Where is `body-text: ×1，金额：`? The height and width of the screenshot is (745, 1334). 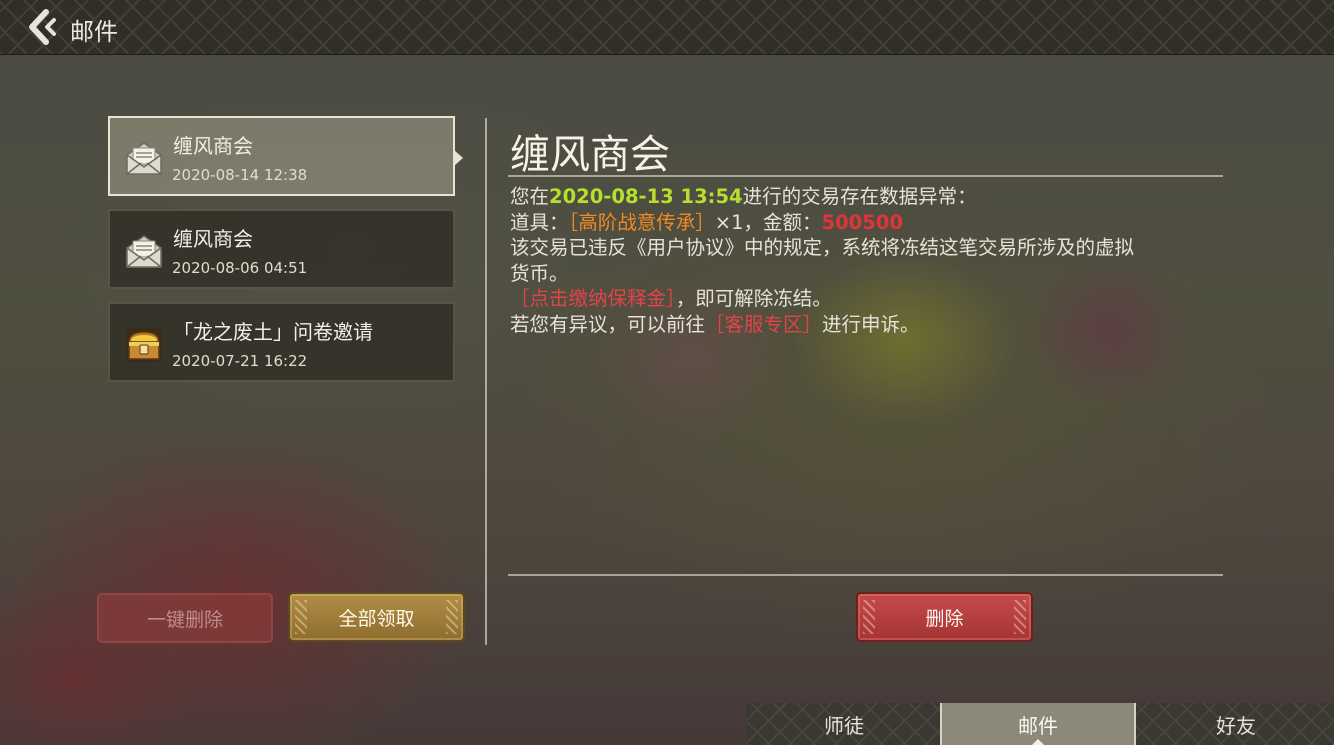 body-text: ×1，金额： is located at coordinates (768, 222).